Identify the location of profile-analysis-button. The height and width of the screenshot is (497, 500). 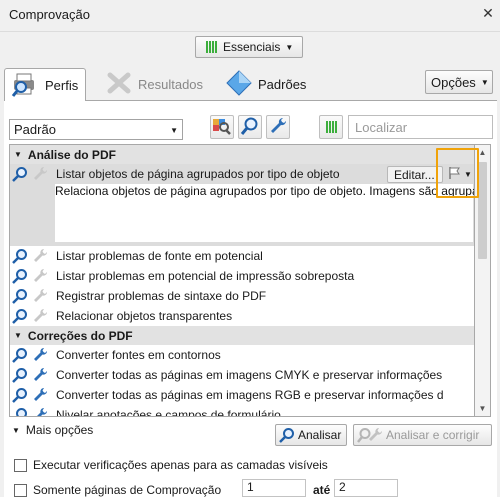
(222, 127).